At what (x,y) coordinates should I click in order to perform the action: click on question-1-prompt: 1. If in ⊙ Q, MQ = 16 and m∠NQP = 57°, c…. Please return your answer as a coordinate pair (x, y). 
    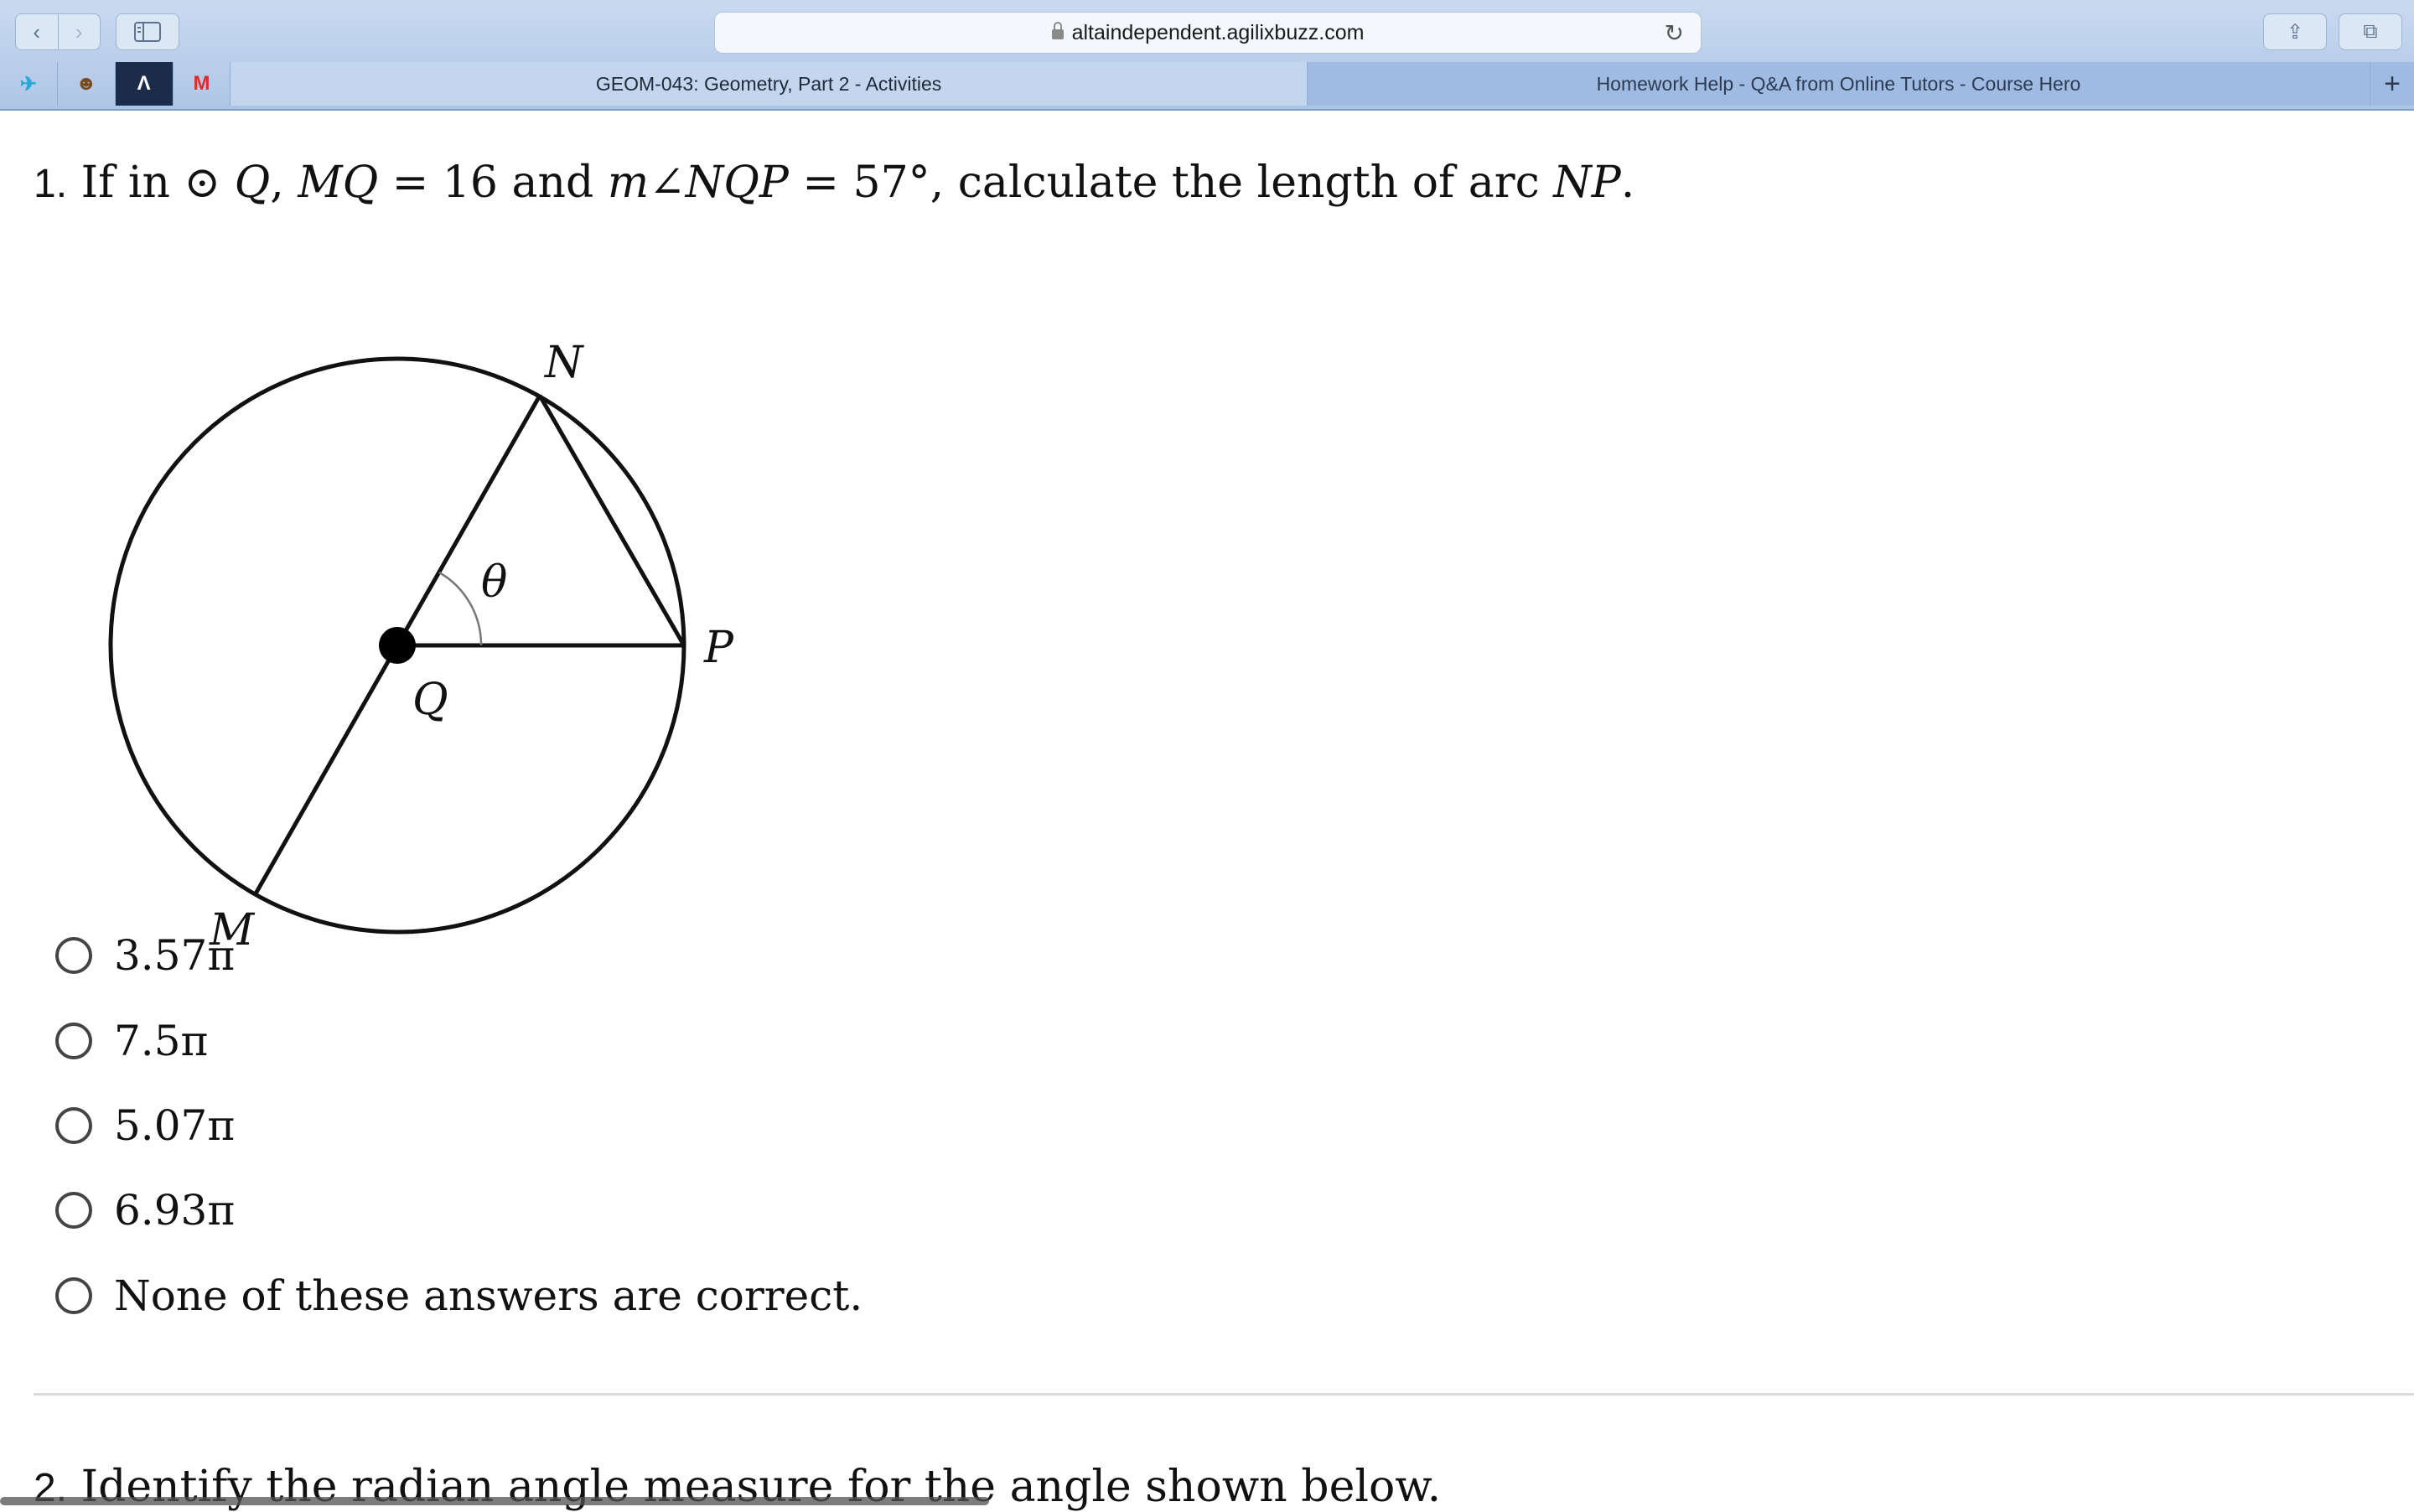
    Looking at the image, I should click on (834, 183).